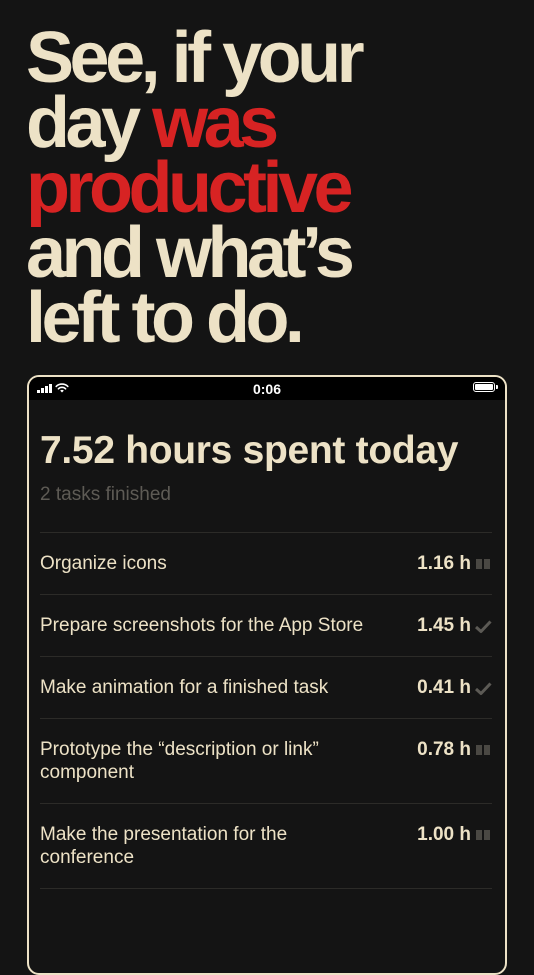 The image size is (534, 975). Describe the element at coordinates (444, 687) in the screenshot. I see `task-hours: 0.41 h` at that location.